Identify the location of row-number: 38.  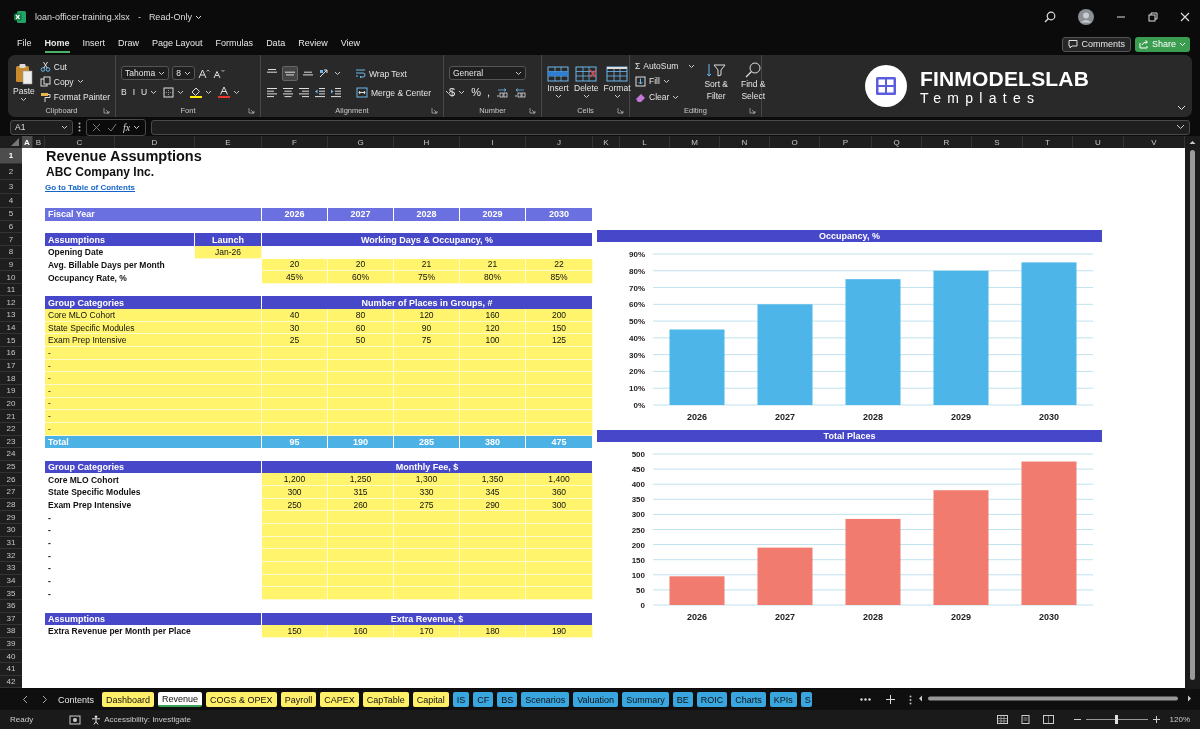
(11, 631).